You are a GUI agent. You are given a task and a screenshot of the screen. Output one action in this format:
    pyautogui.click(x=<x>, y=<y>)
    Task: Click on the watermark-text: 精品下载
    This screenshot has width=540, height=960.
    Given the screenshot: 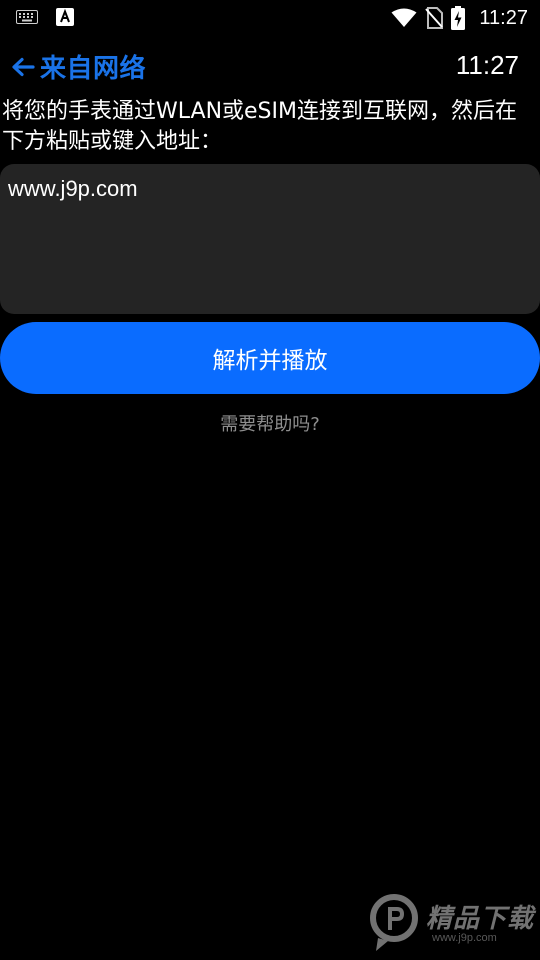 What is the action you would take?
    pyautogui.click(x=480, y=919)
    